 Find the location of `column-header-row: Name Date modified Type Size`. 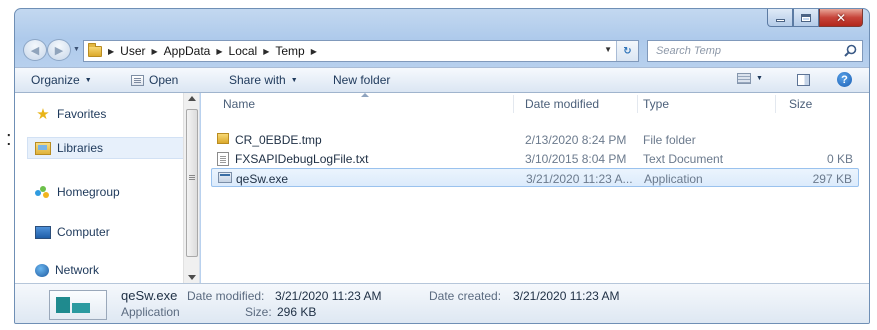

column-header-row: Name Date modified Type Size is located at coordinates (535, 104).